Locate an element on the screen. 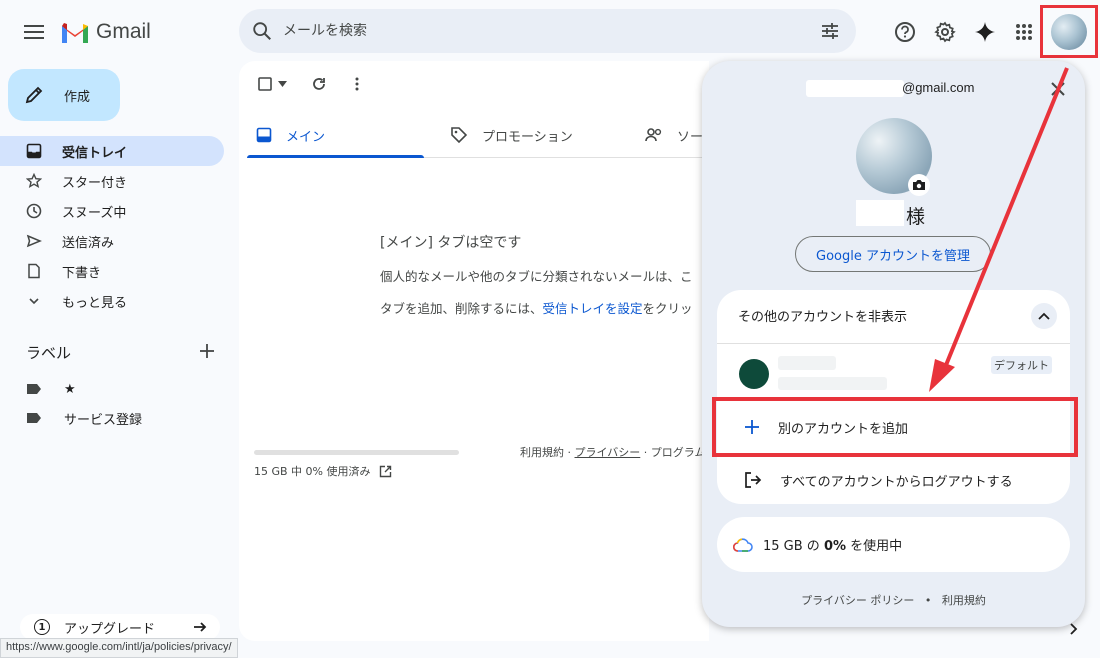 Image resolution: width=1100 pixels, height=658 pixels. chevron-right-icon is located at coordinates (1073, 629).